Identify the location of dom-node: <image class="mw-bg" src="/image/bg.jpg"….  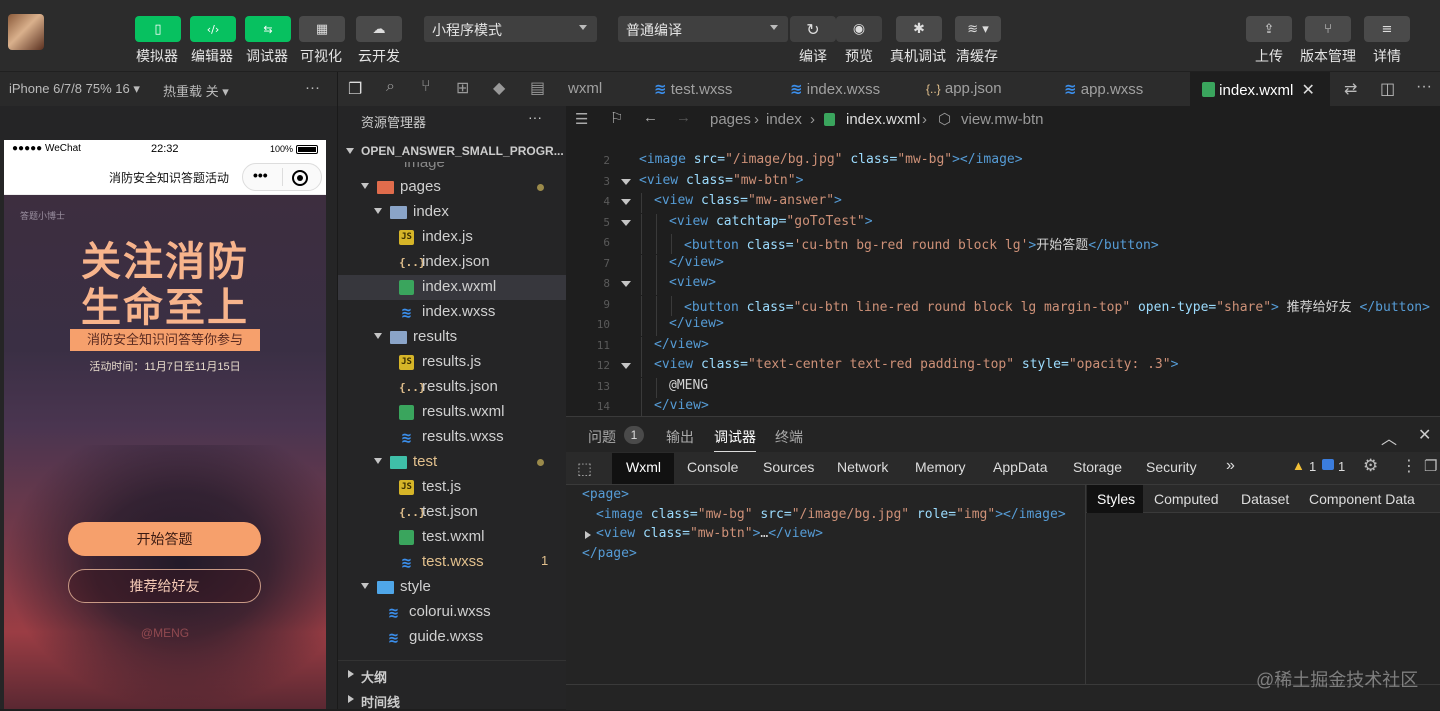
(831, 514).